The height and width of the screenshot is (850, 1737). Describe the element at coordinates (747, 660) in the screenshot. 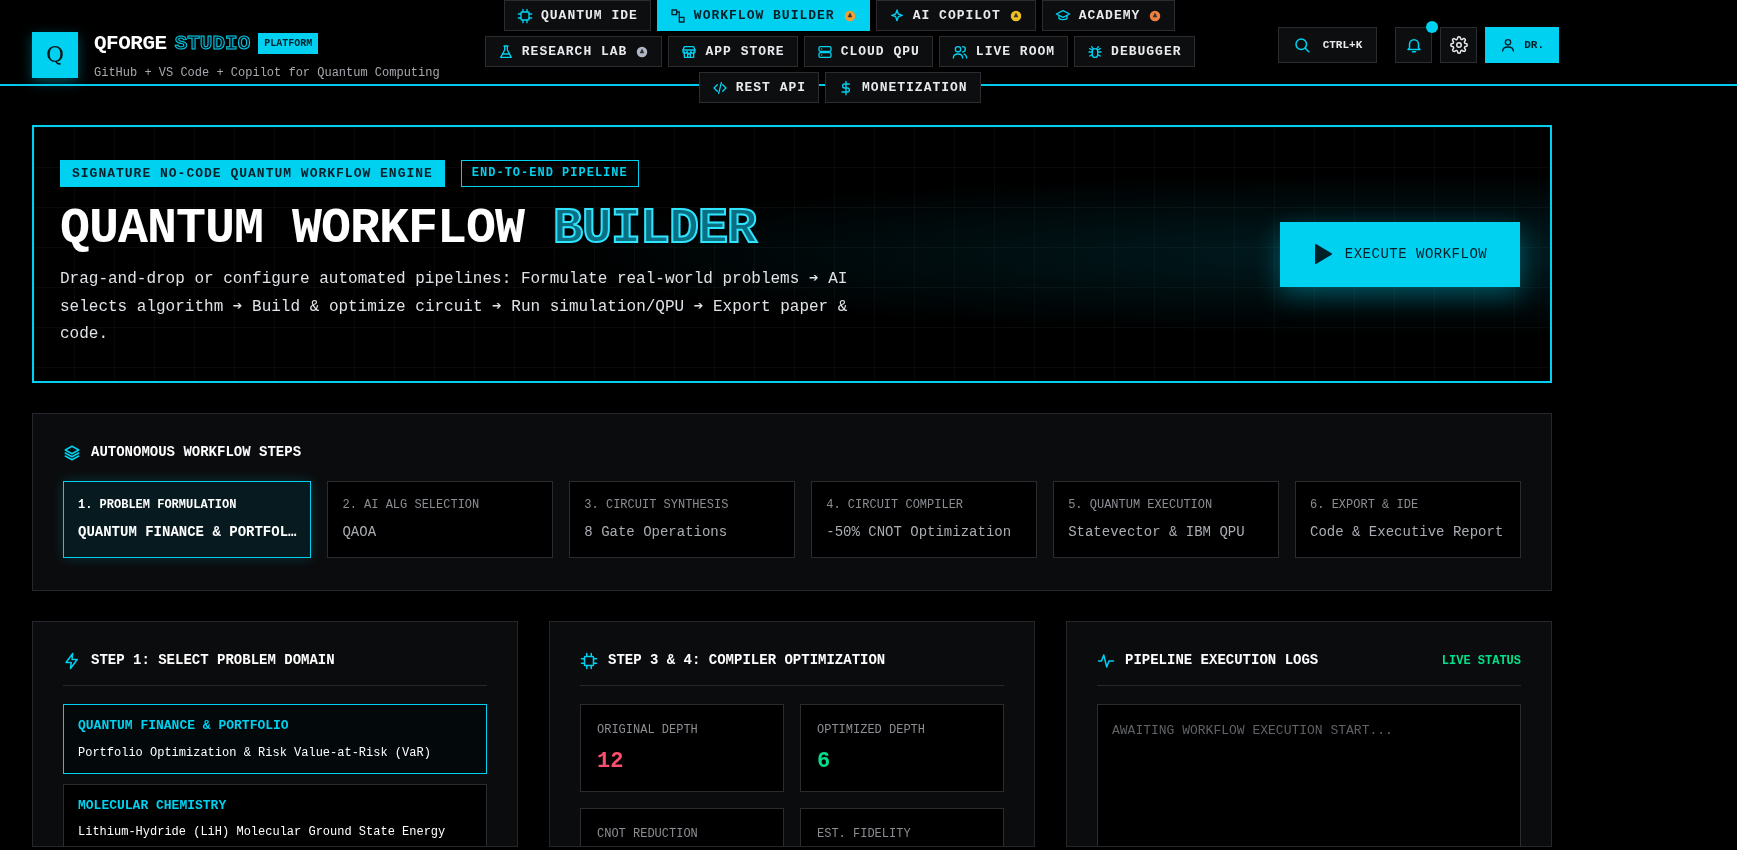

I see `panel-title: STEP 3 & 4: COMPILER OPTIMIZATION` at that location.